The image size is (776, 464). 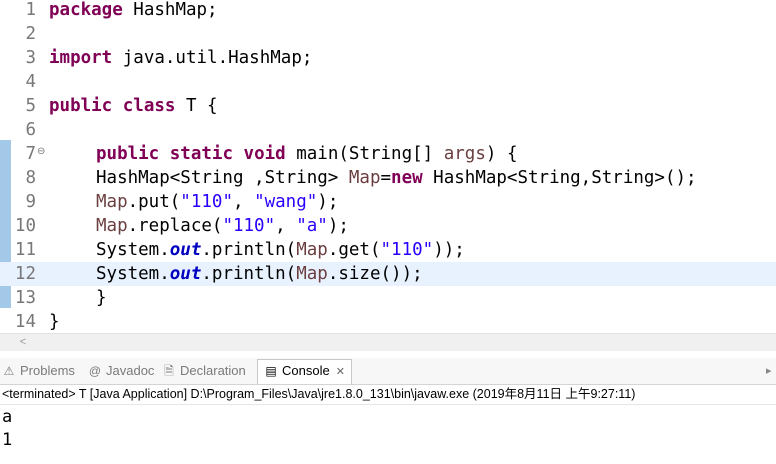 I want to click on code-line: 1 package HashMap;, so click(x=388, y=11).